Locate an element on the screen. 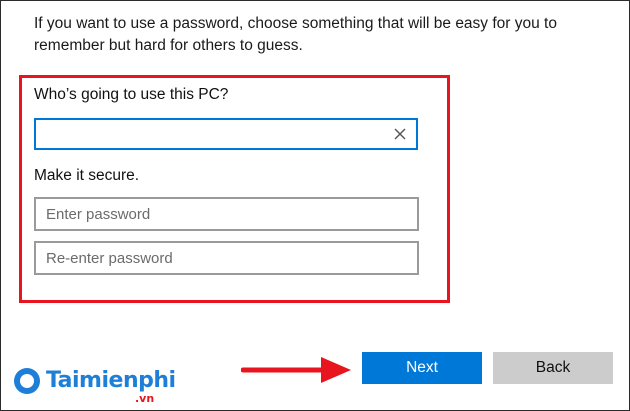 This screenshot has width=630, height=411. password-input is located at coordinates (226, 214).